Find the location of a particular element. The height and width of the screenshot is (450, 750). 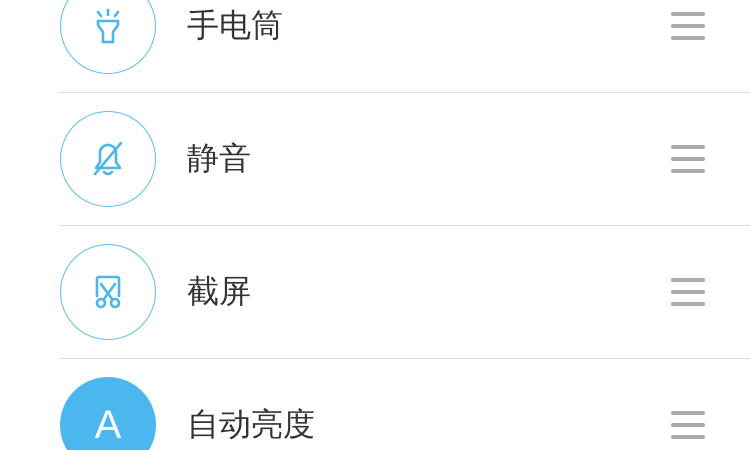

item-label: 自动亮度 is located at coordinates (251, 424).